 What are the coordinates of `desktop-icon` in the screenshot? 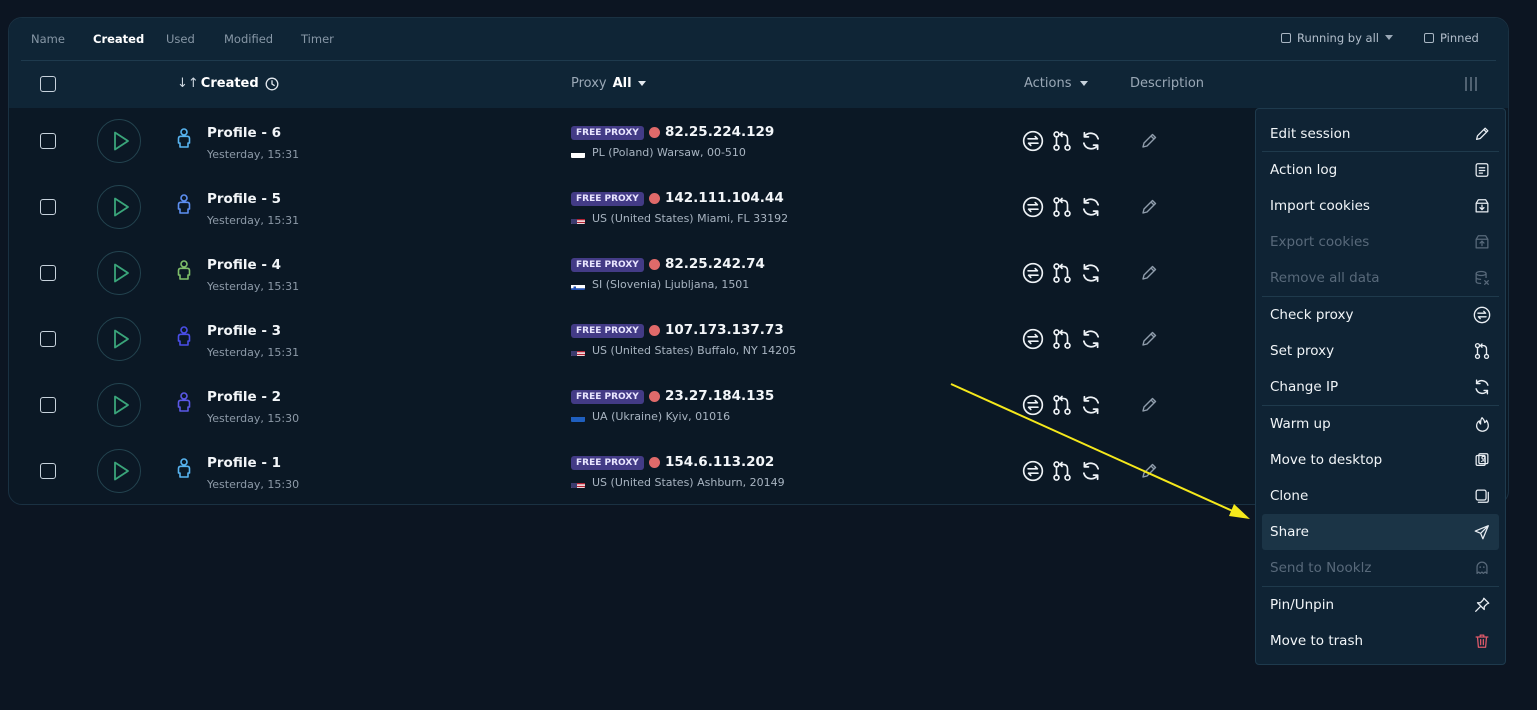 It's located at (1482, 460).